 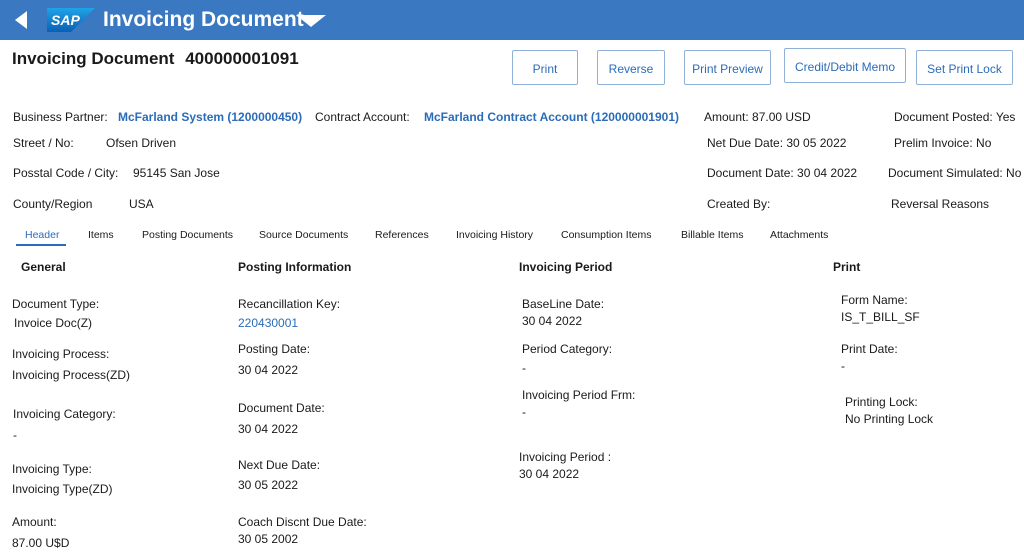 I want to click on tab-invoicing-history: Invoicing History, so click(x=494, y=235).